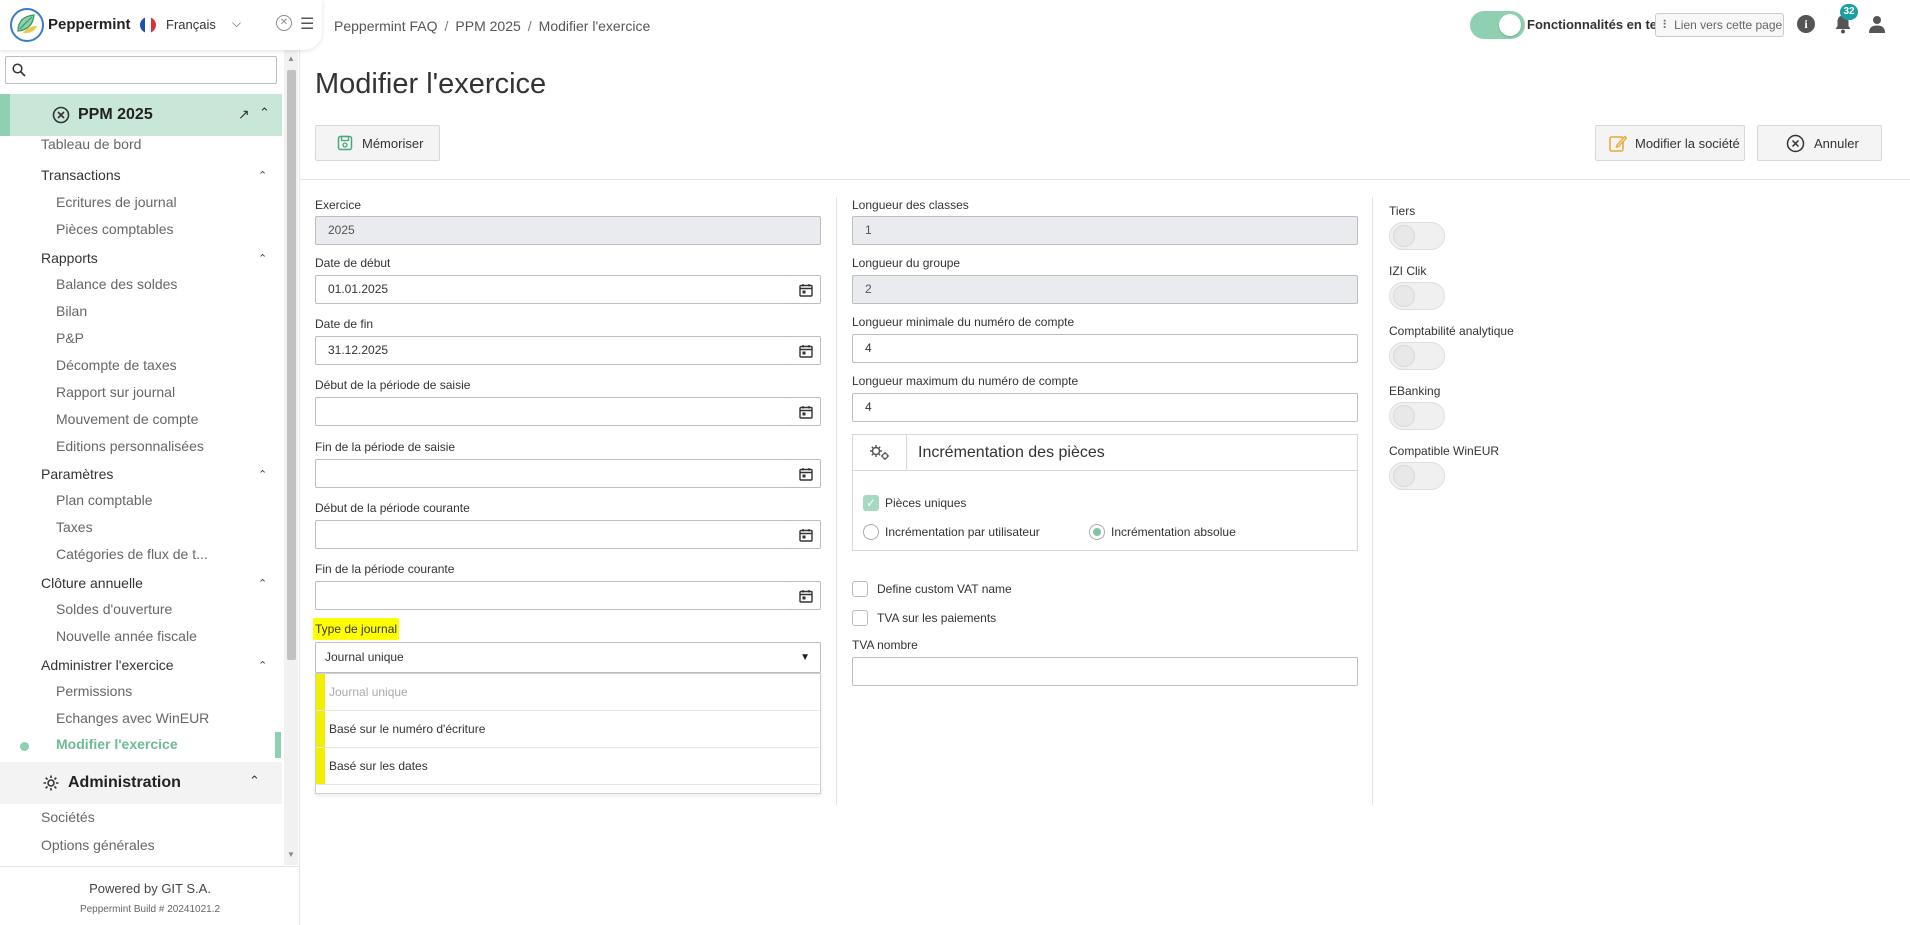 The height and width of the screenshot is (925, 1910). I want to click on vat-payments-checkbox, so click(860, 618).